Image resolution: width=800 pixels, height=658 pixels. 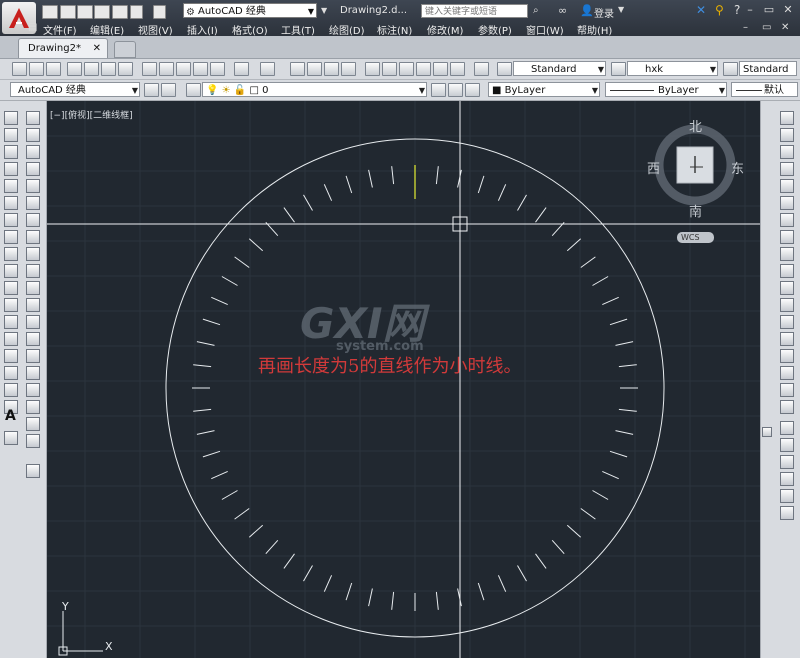 I want to click on bring-above-icon, so click(x=787, y=462).